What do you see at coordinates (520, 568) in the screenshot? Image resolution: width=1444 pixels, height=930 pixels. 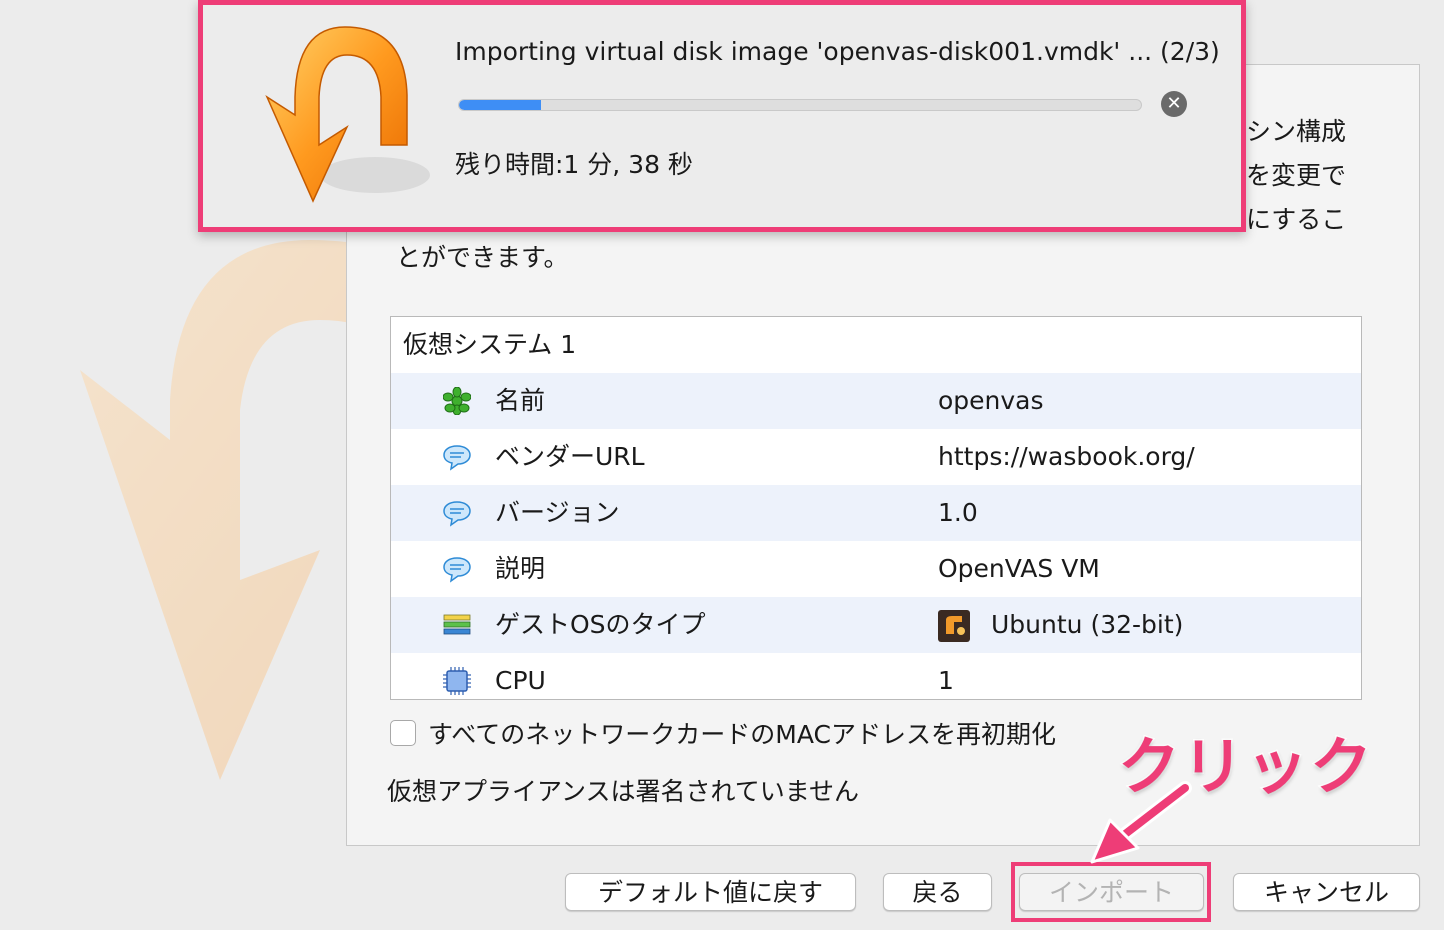 I see `row-key: 説明` at bounding box center [520, 568].